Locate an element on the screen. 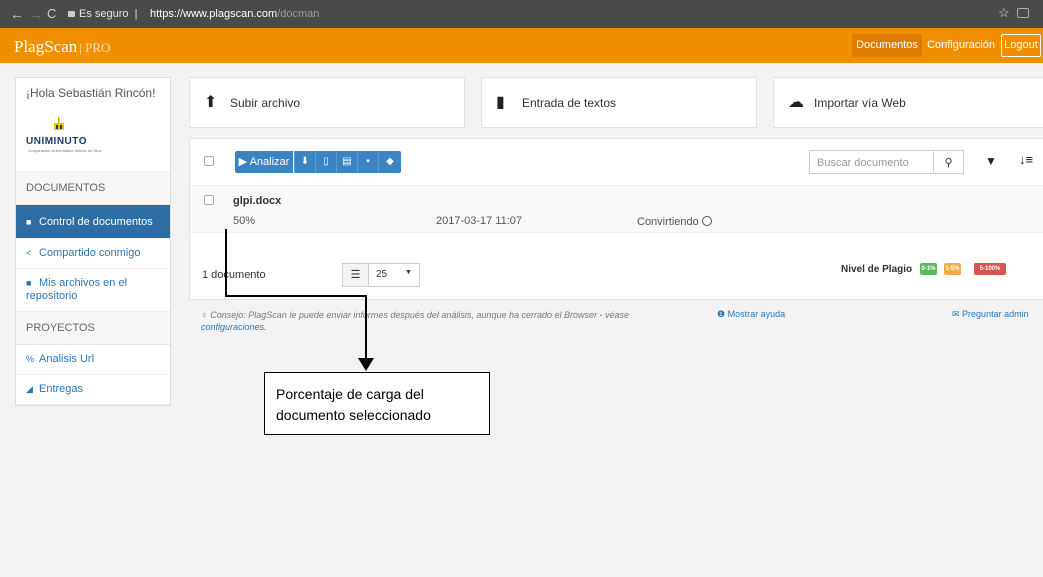 This screenshot has width=1043, height=577. address-bar: https://www.plagscan.com/docman is located at coordinates (234, 14).